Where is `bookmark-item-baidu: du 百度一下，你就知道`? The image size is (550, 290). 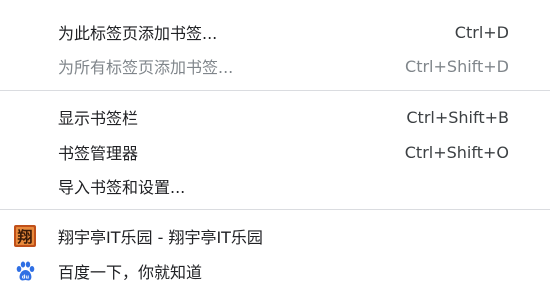
bookmark-item-baidu: du 百度一下，你就知道 is located at coordinates (275, 271).